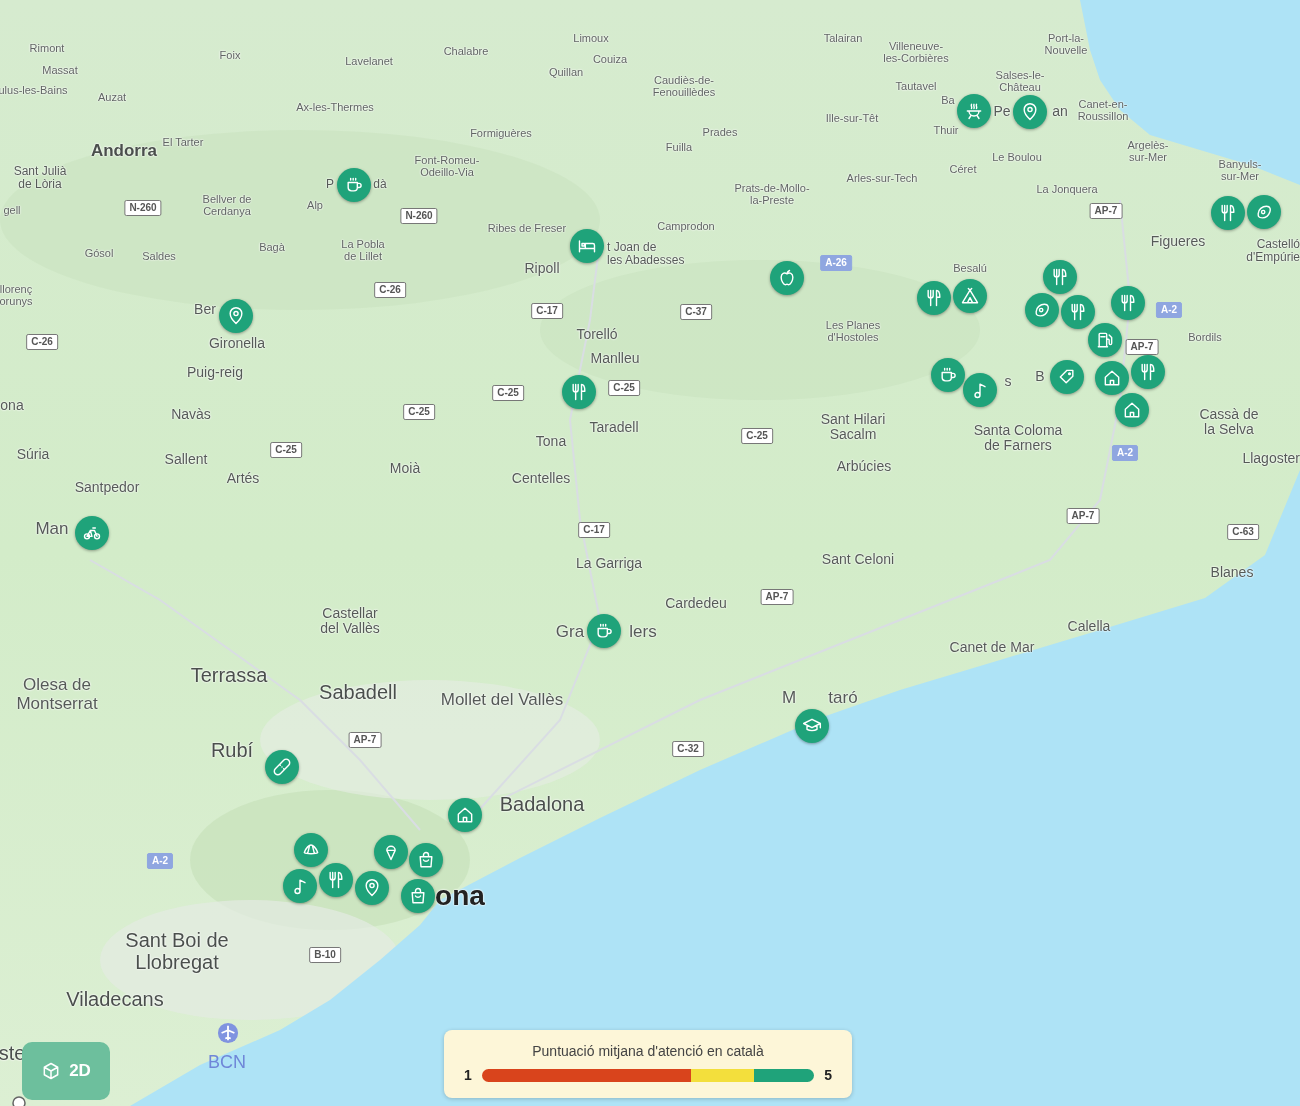 This screenshot has height=1106, width=1300. I want to click on legend-min-label: 1, so click(468, 1075).